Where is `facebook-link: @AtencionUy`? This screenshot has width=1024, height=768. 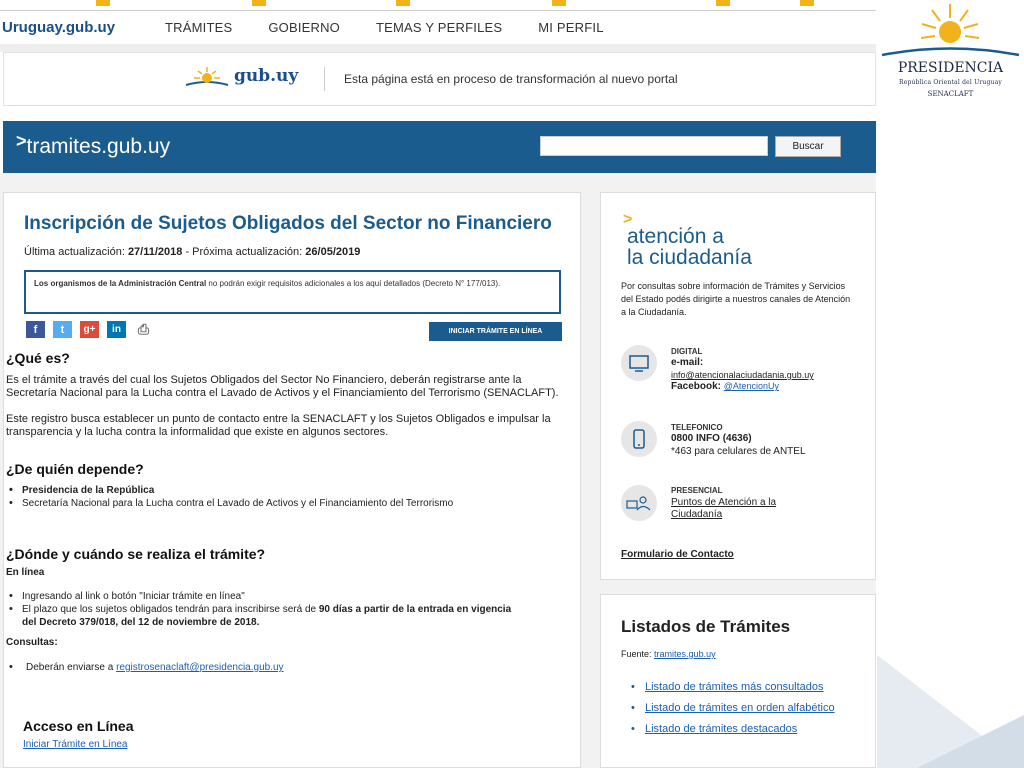
facebook-link: @AtencionUy is located at coordinates (751, 386).